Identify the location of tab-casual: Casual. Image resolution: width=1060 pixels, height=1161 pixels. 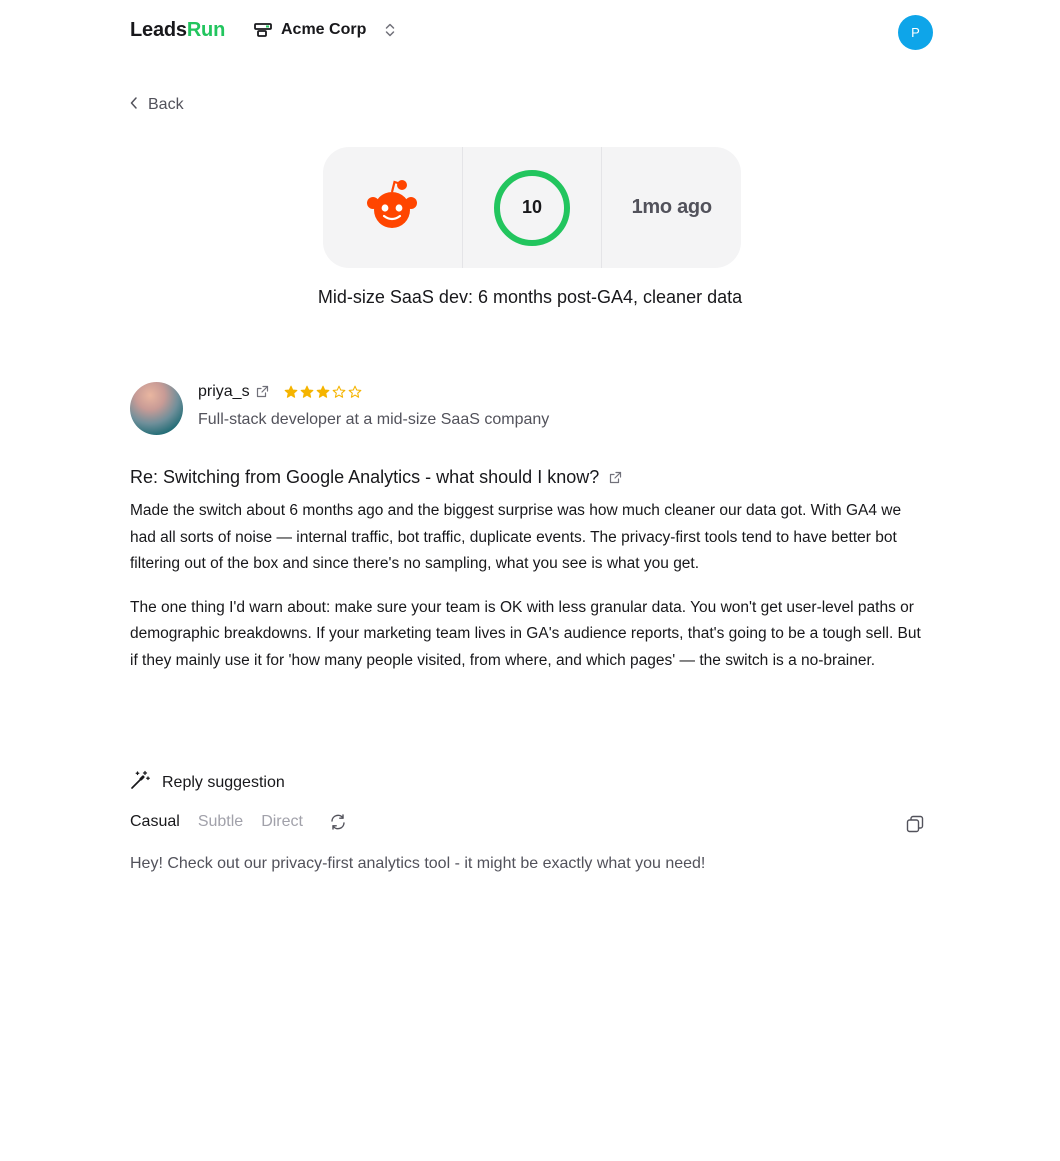
(155, 822).